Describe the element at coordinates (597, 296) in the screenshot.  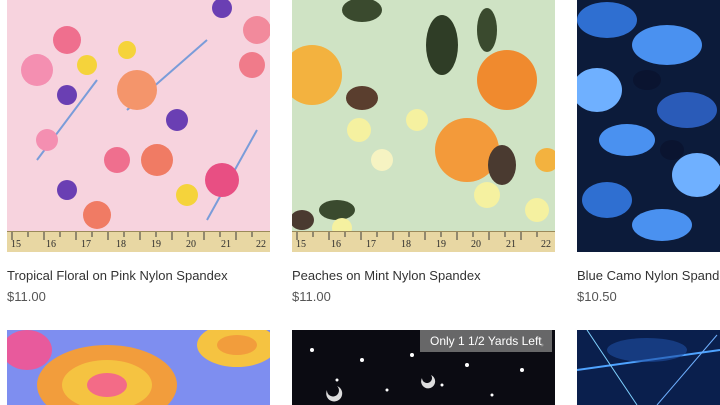
I see `product-price: $10.50` at that location.